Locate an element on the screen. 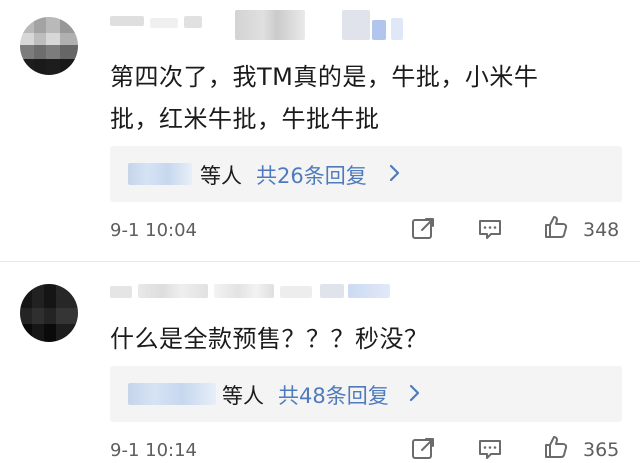 This screenshot has height=463, width=640. comment-text: 第四次了，我TM真的是，牛批，小米牛 批，红米牛批，牛批牛批 is located at coordinates (351, 98).